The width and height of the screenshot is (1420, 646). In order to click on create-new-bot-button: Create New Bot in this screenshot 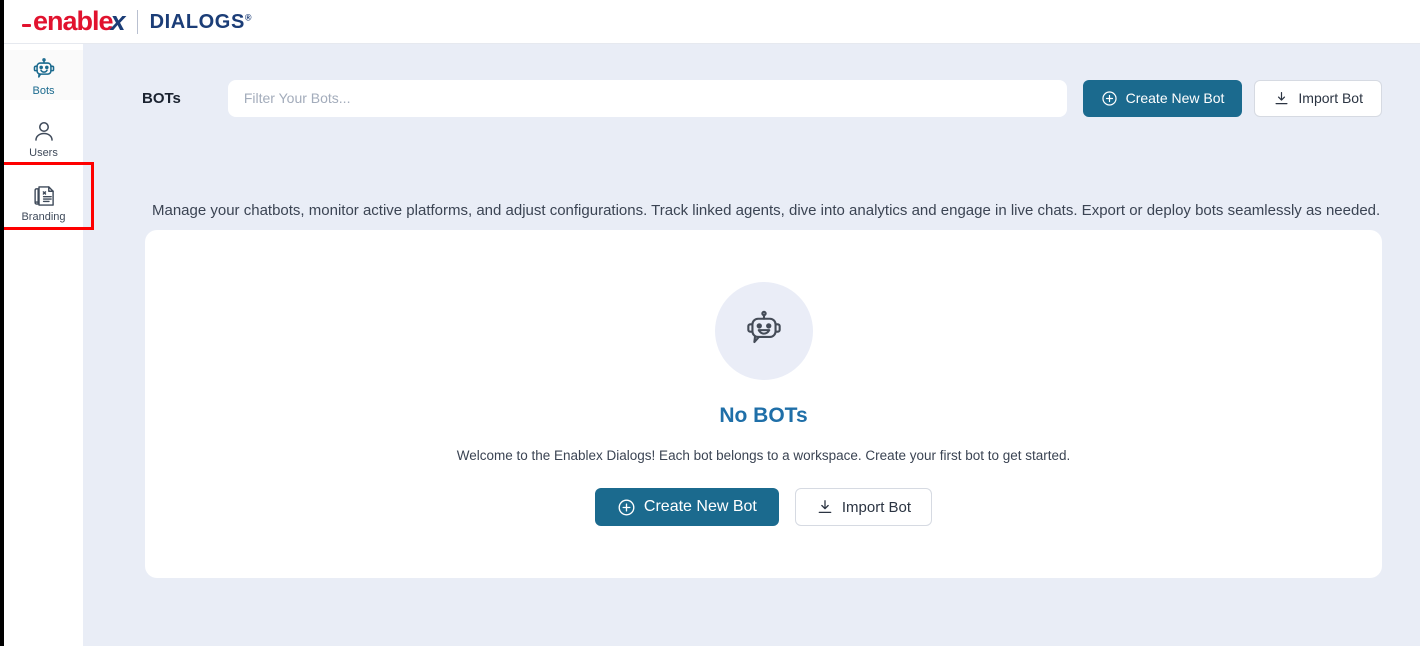, I will do `click(1162, 98)`.